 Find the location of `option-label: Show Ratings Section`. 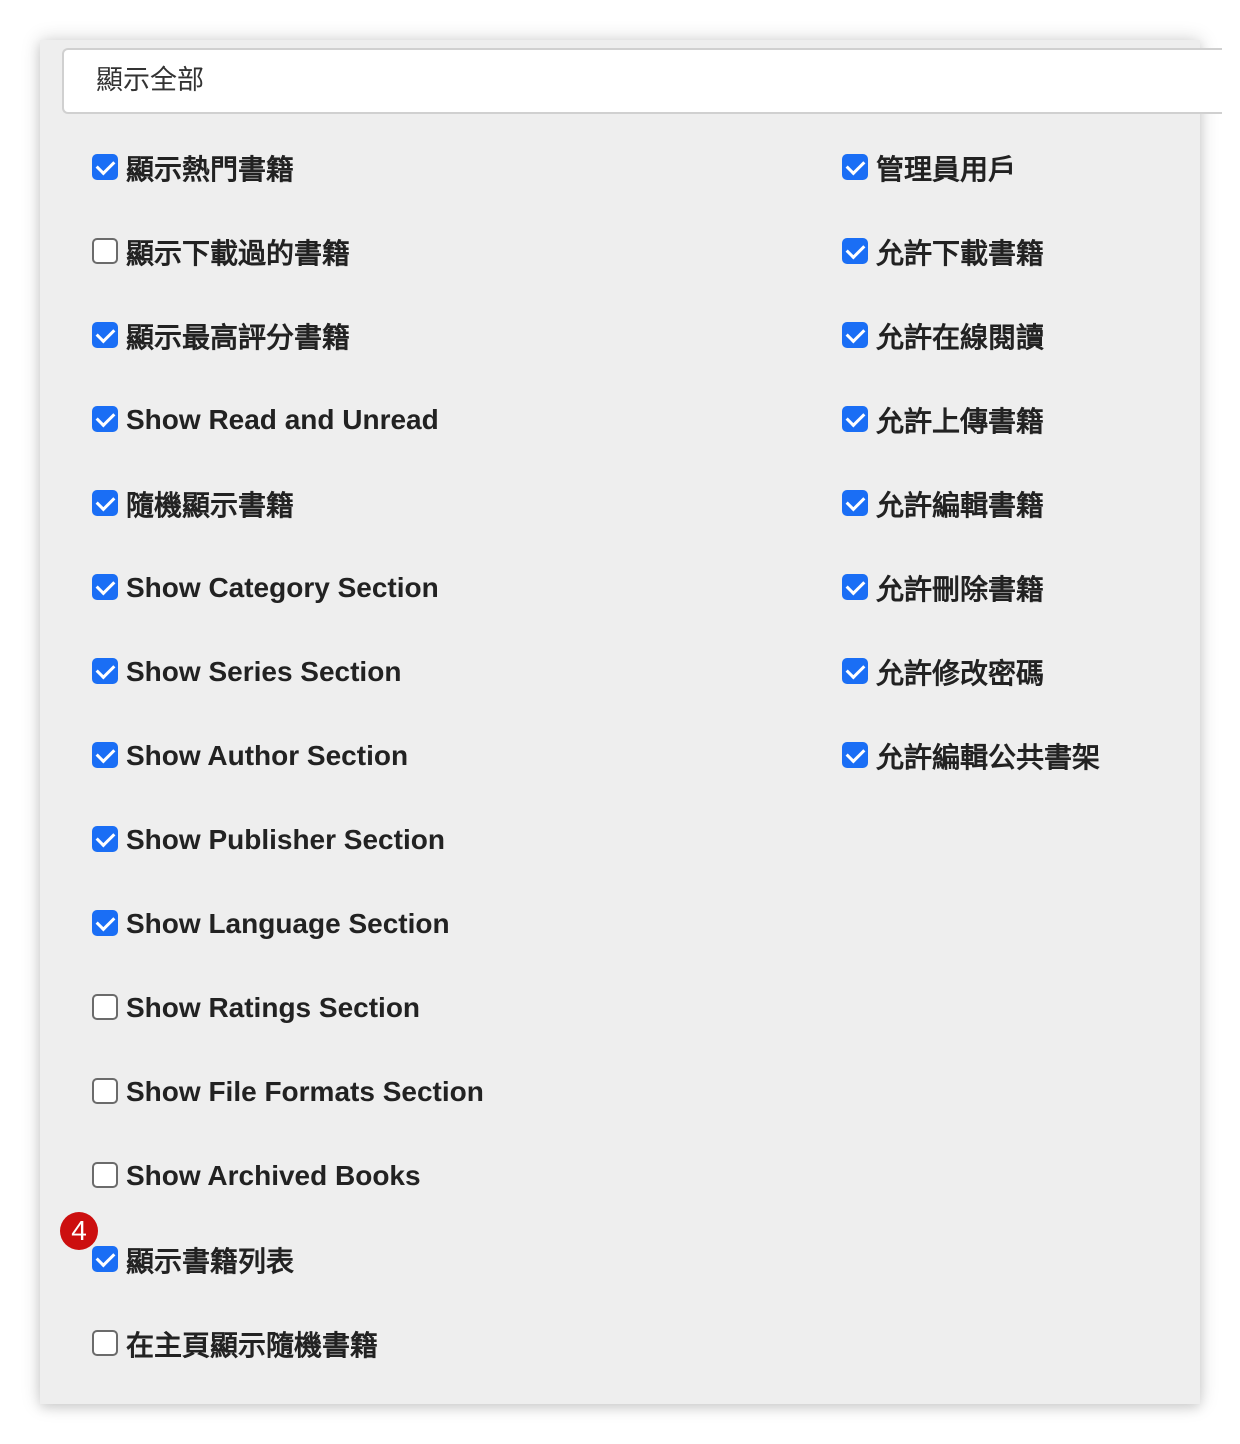

option-label: Show Ratings Section is located at coordinates (273, 1007).